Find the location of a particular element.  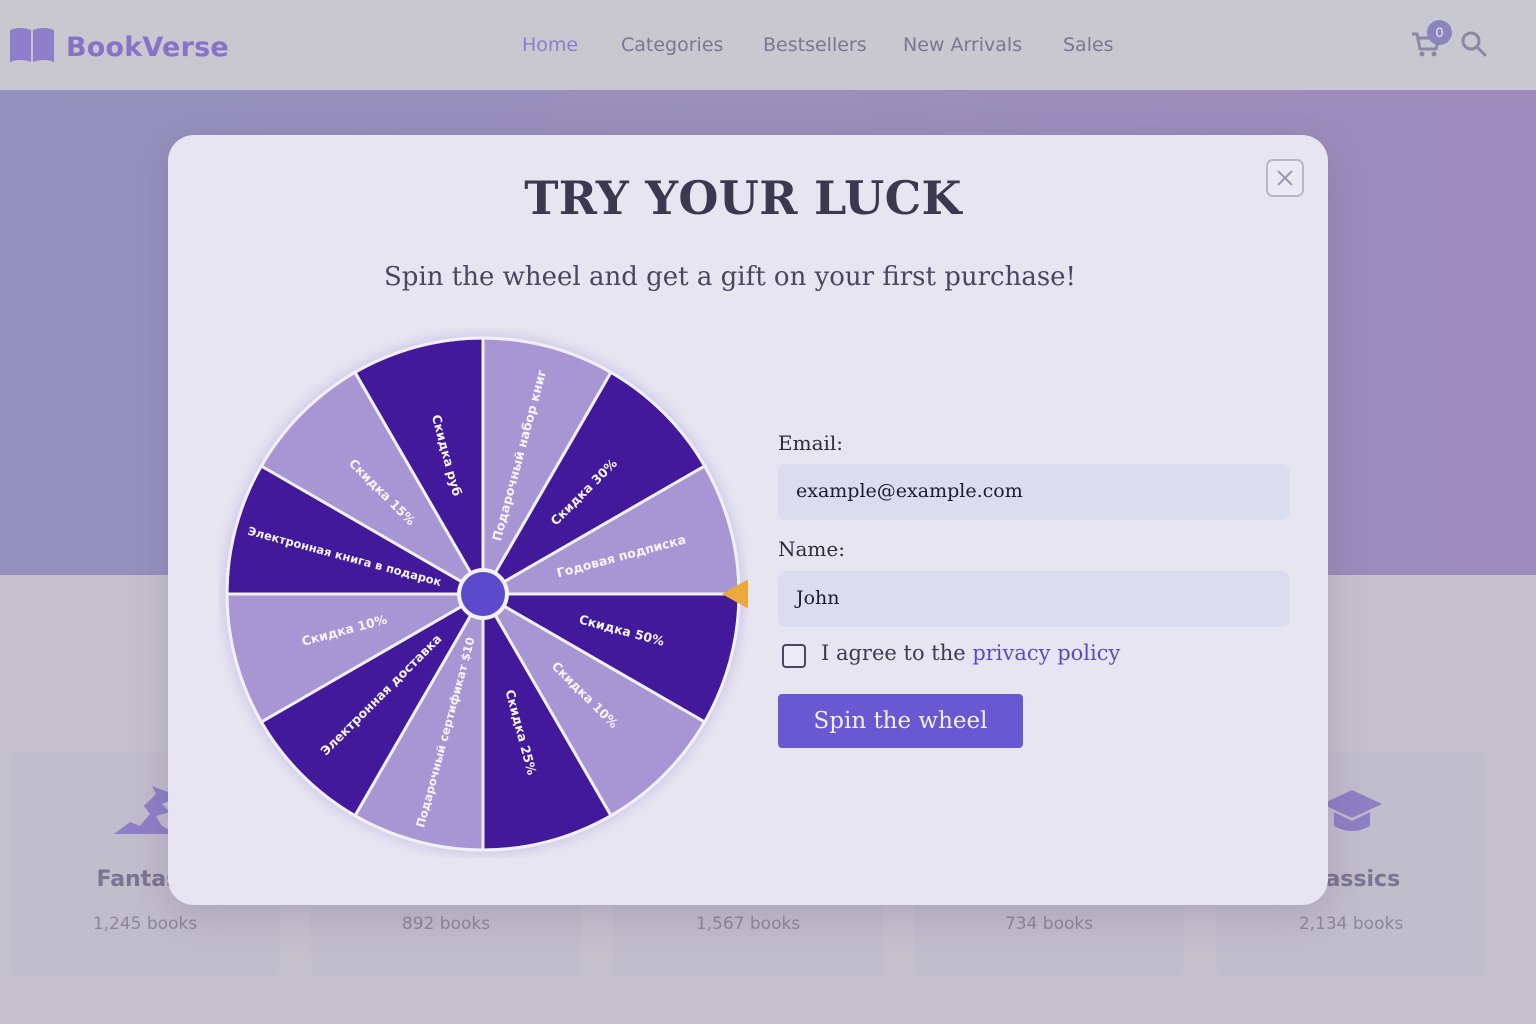

category-count: 1,567 books is located at coordinates (748, 924).